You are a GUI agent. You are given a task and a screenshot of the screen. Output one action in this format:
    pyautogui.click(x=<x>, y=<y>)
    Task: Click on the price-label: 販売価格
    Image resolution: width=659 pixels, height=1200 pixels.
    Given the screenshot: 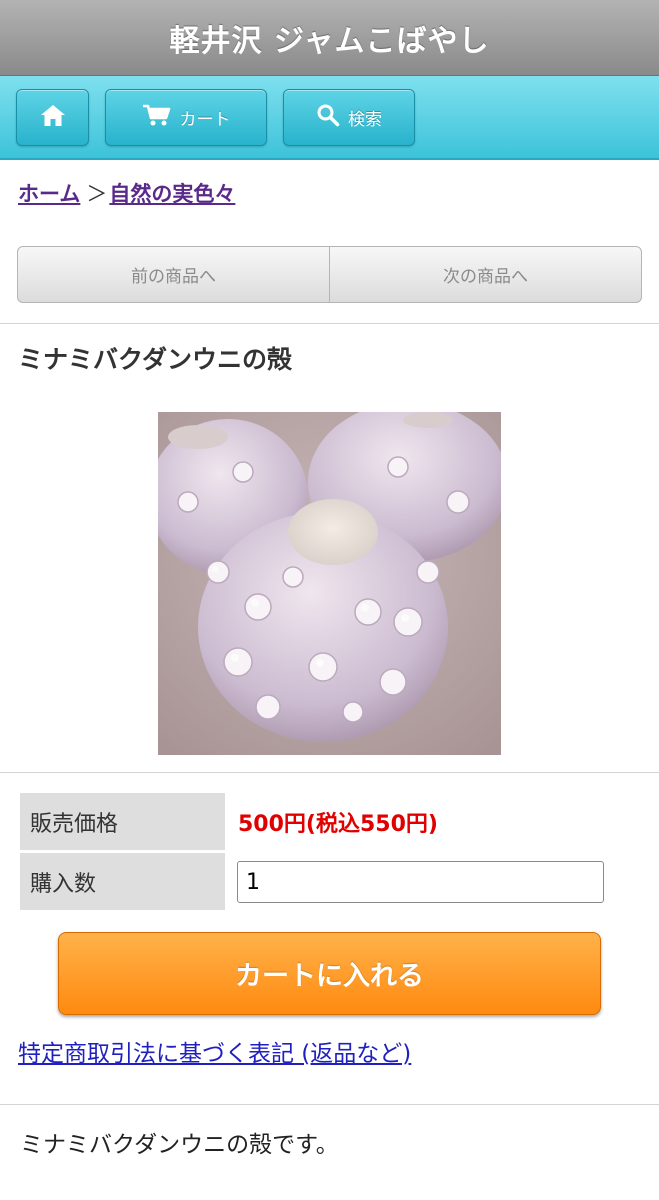 What is the action you would take?
    pyautogui.click(x=122, y=821)
    